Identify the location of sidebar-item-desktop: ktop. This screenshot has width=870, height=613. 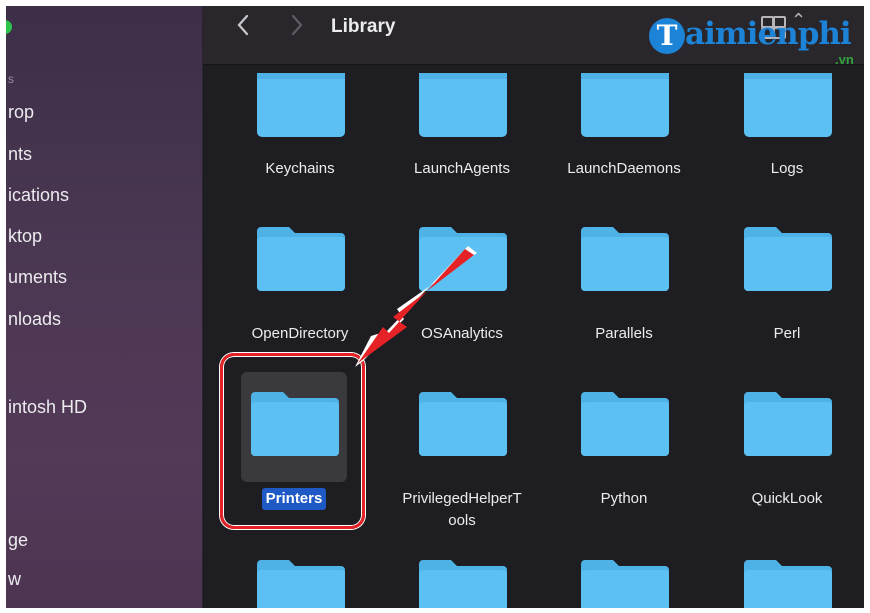
(25, 236).